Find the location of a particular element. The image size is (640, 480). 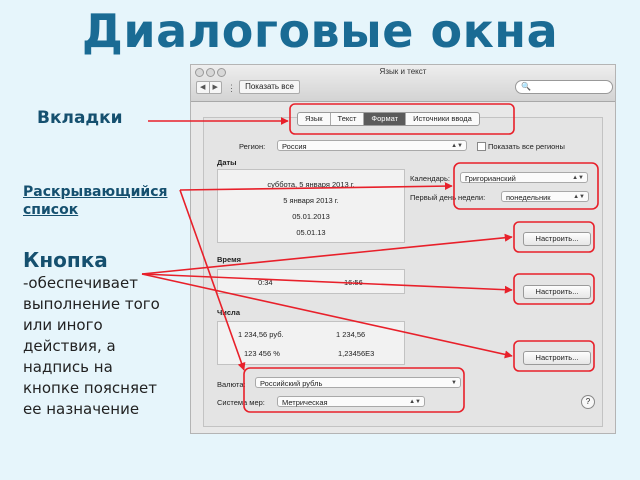

arrow-to-numbers-button is located at coordinates (327, 316).